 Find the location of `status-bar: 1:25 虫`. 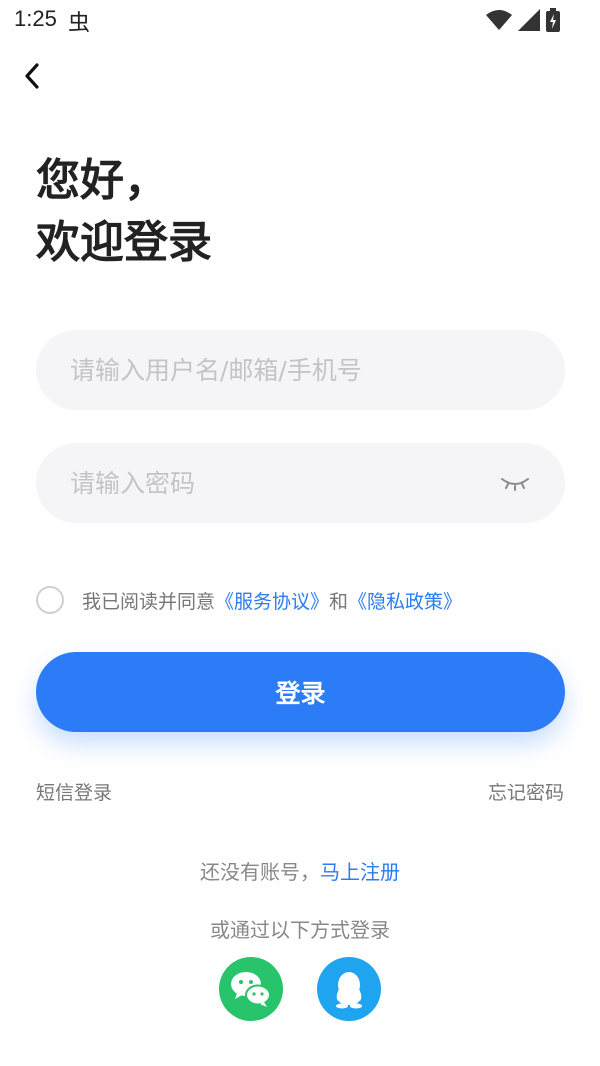

status-bar: 1:25 虫 is located at coordinates (300, 20).